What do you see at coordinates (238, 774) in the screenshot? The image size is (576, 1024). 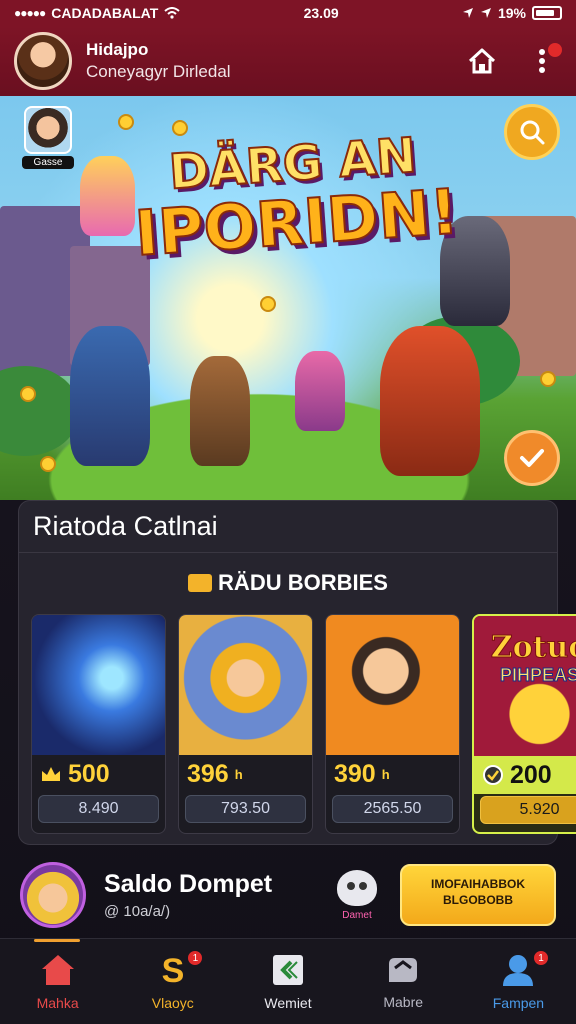 I see `card-2-price-suffix: h` at bounding box center [238, 774].